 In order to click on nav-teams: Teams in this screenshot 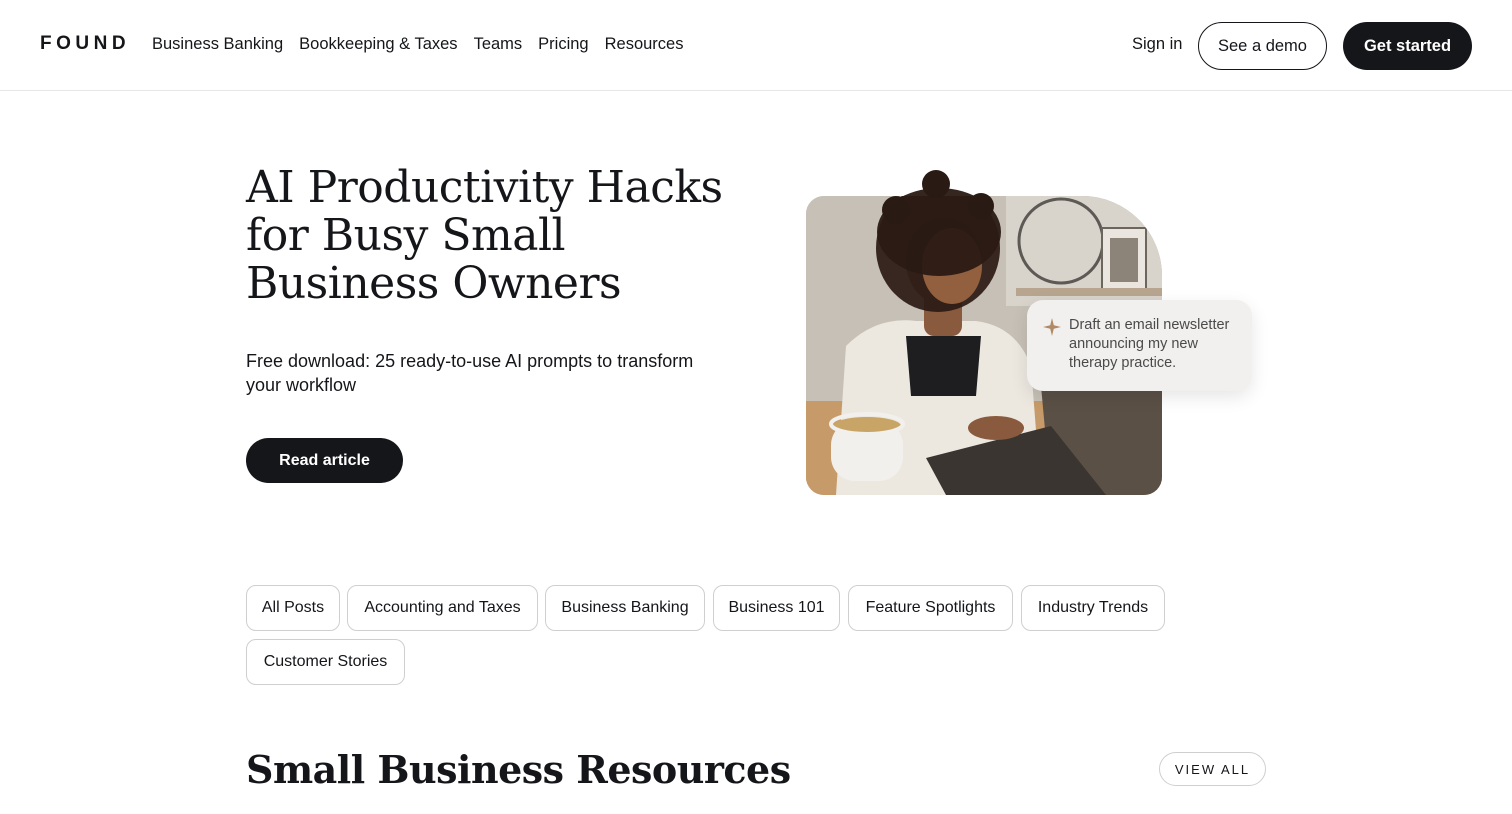, I will do `click(498, 44)`.